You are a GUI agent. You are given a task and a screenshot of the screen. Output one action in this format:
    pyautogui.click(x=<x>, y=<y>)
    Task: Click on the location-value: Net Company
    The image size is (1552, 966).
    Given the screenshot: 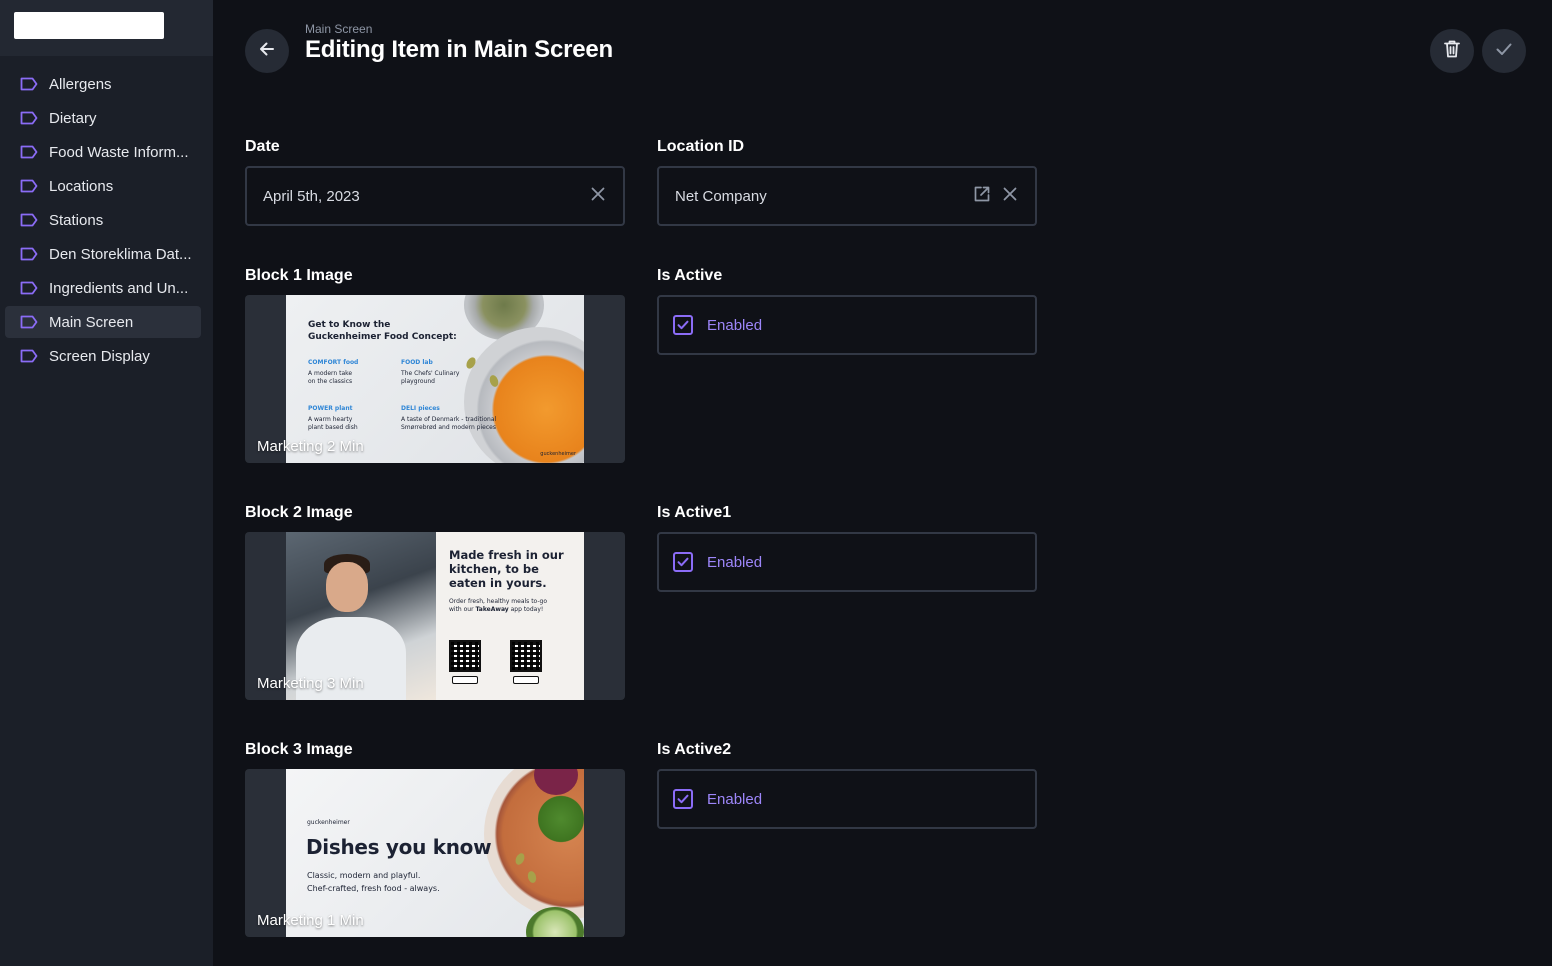 What is the action you would take?
    pyautogui.click(x=721, y=196)
    